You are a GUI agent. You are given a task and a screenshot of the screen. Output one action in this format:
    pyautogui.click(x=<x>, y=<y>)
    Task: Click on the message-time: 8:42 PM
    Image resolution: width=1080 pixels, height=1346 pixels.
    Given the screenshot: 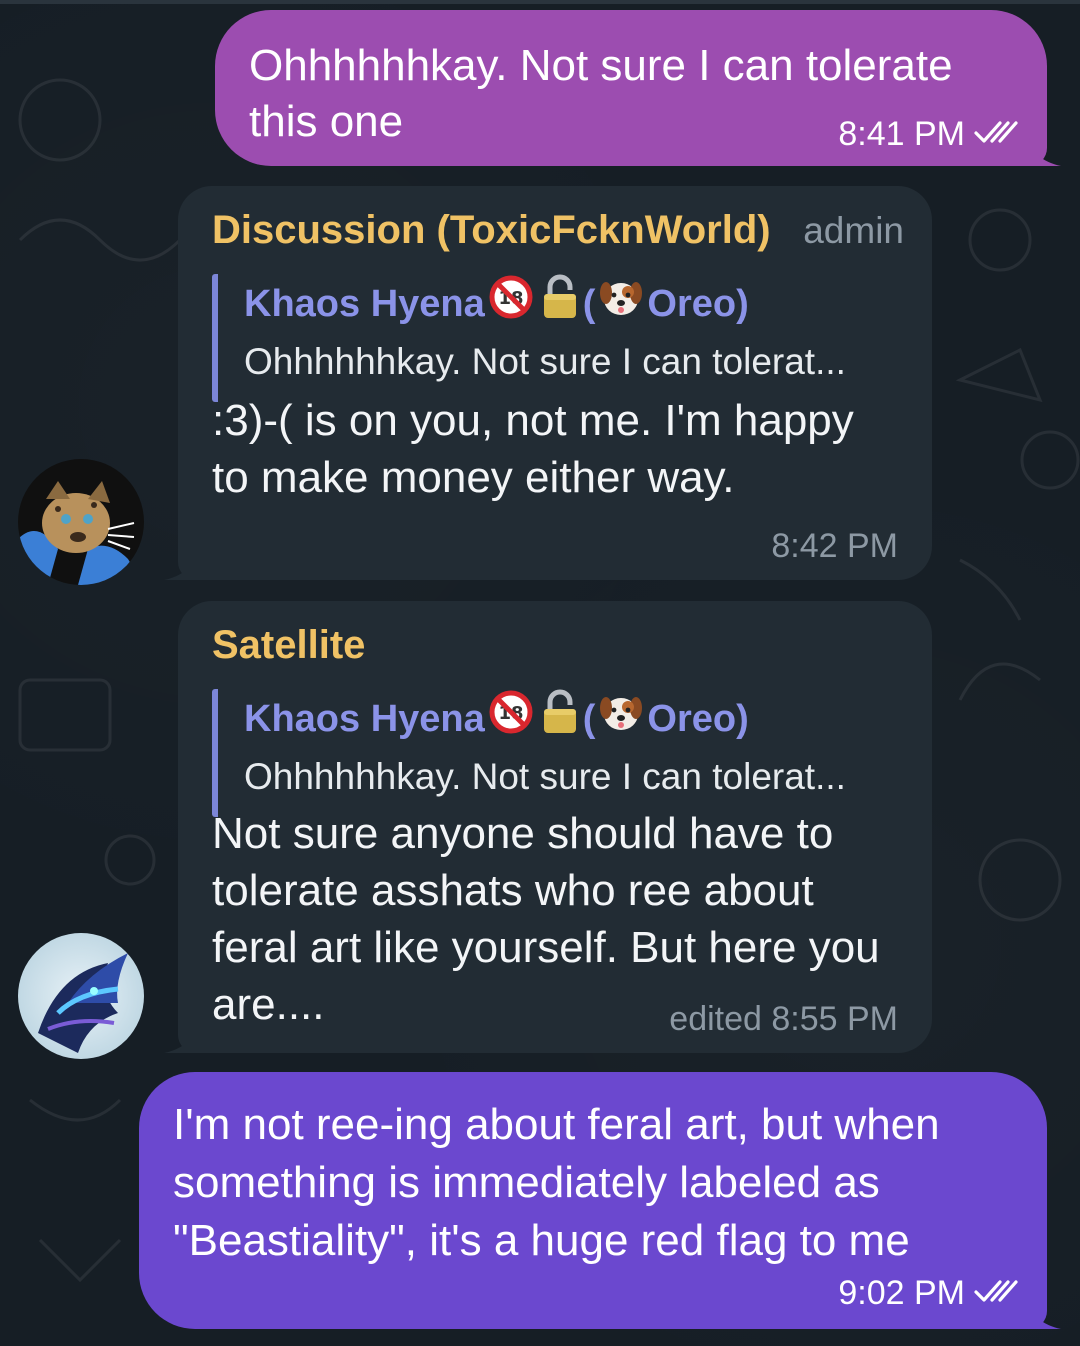 What is the action you would take?
    pyautogui.click(x=834, y=546)
    